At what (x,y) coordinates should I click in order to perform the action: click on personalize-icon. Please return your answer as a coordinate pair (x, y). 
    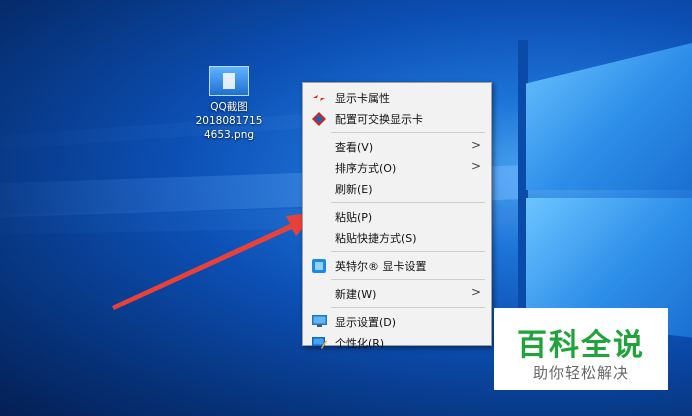
    Looking at the image, I should click on (319, 342).